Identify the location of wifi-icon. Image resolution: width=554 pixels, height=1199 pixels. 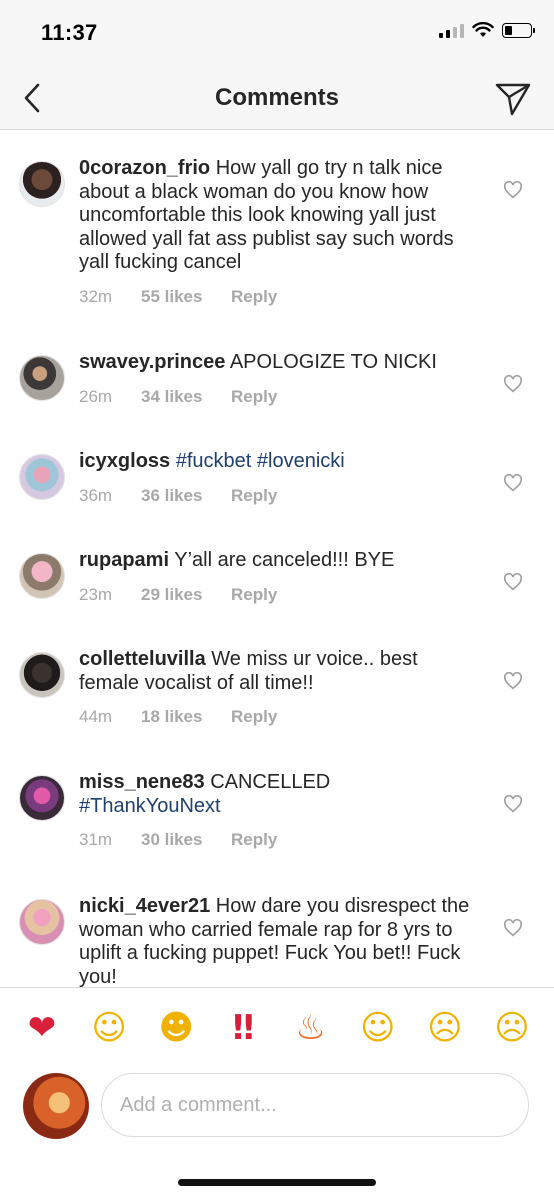
(483, 29).